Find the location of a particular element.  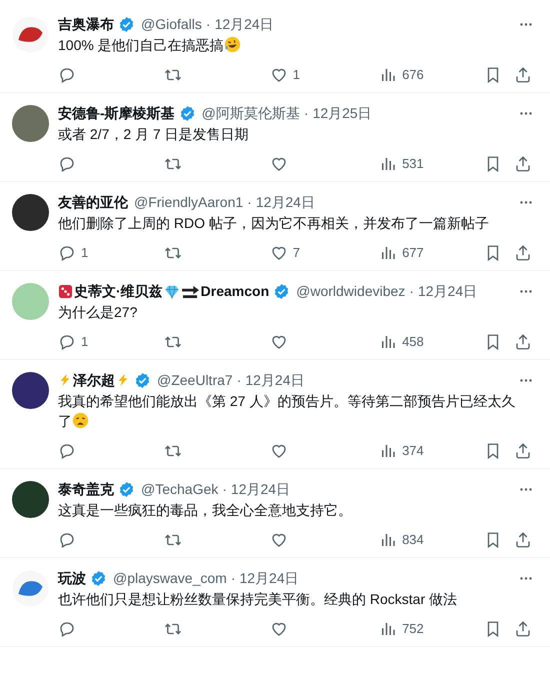

display-name: 泰奇盖克 is located at coordinates (86, 489).